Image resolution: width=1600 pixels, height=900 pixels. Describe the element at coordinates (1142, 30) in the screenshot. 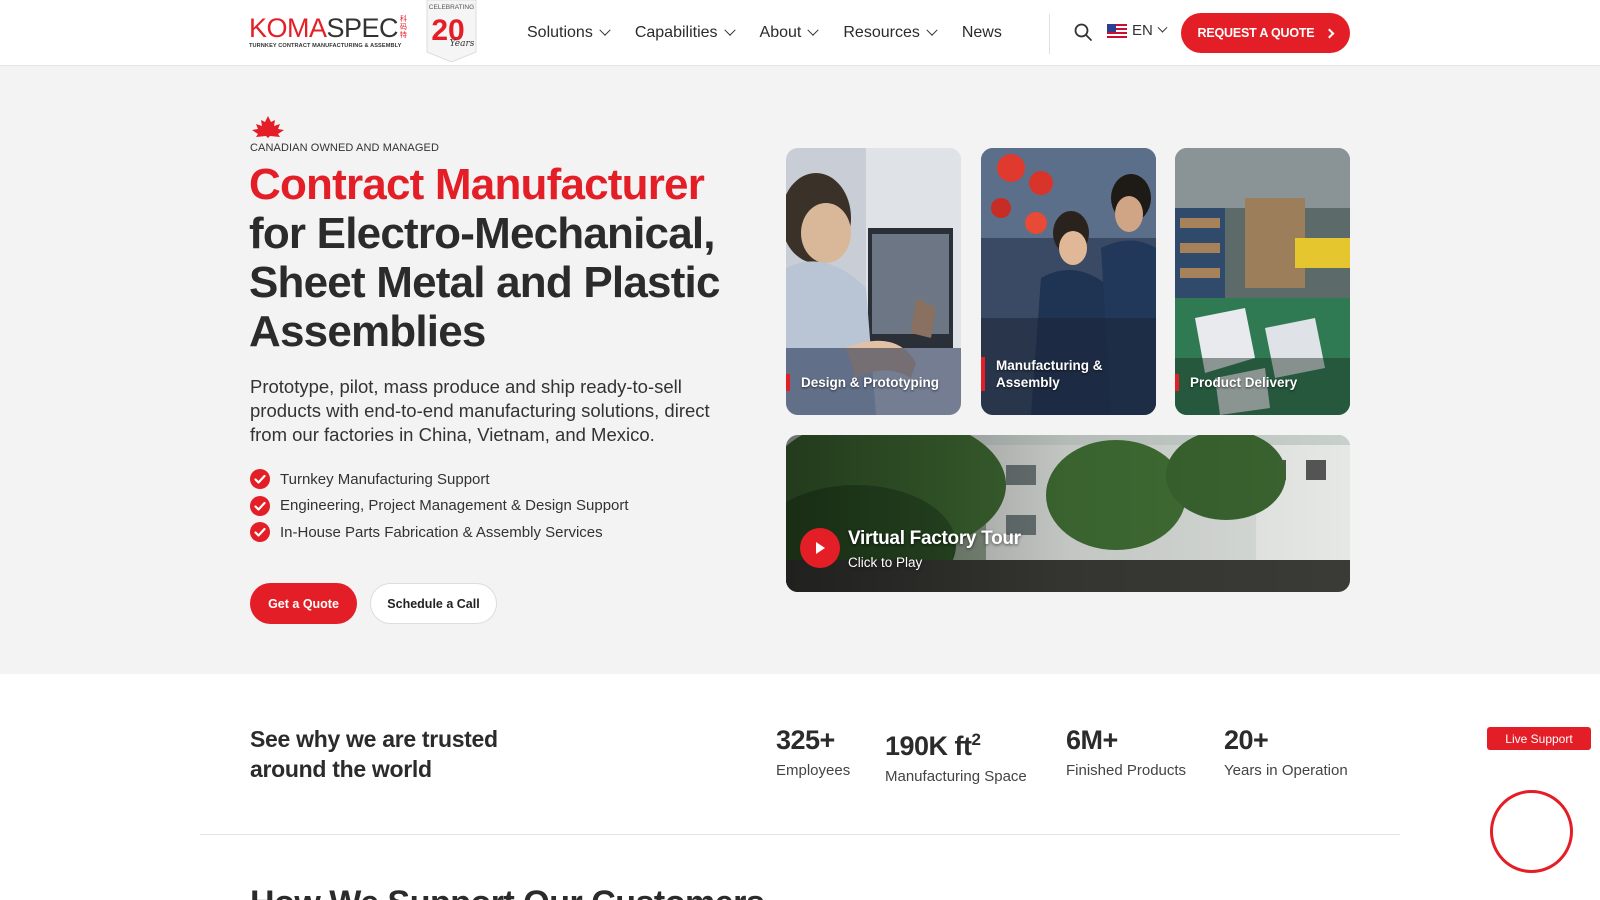

I see `language-code: EN` at that location.